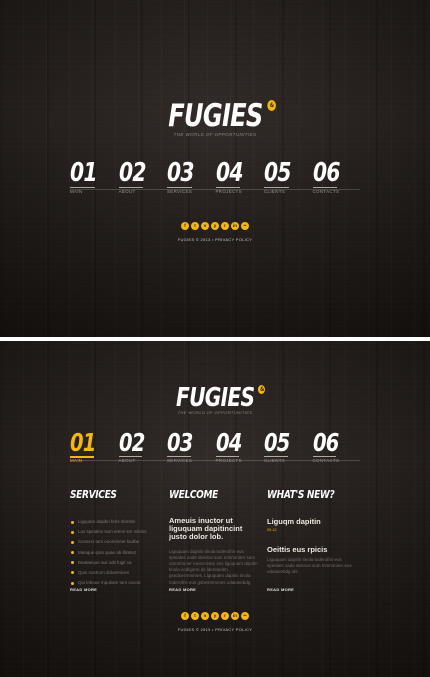  I want to click on social-glyph: v, so click(205, 225).